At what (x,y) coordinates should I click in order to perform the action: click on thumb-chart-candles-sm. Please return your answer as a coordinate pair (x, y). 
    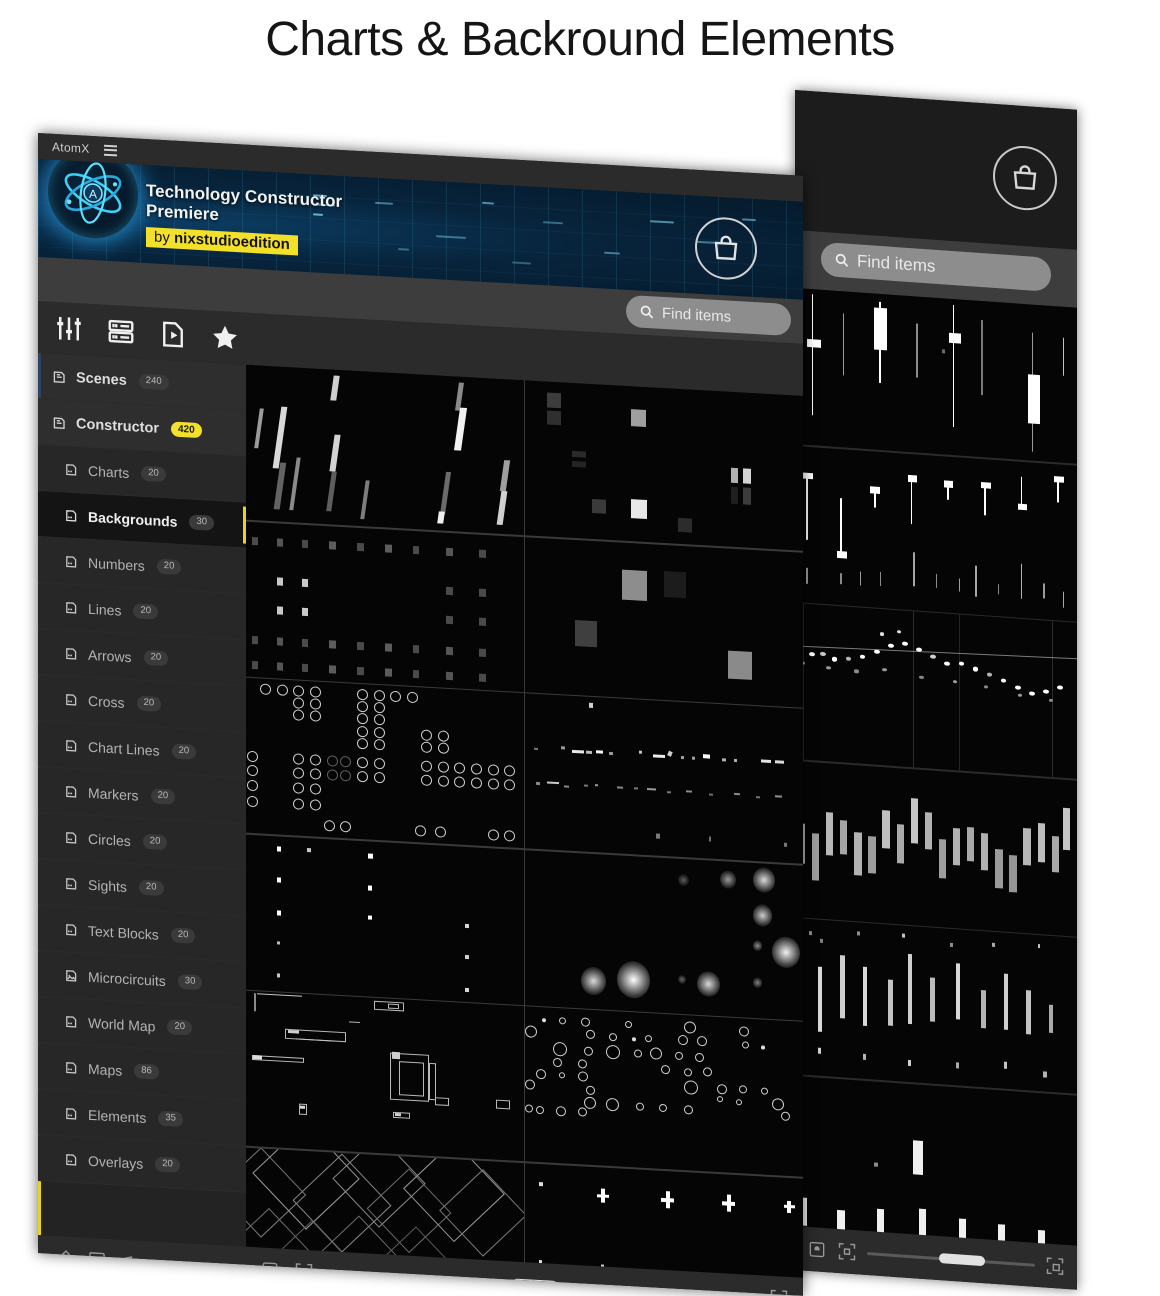
    Looking at the image, I should click on (936, 848).